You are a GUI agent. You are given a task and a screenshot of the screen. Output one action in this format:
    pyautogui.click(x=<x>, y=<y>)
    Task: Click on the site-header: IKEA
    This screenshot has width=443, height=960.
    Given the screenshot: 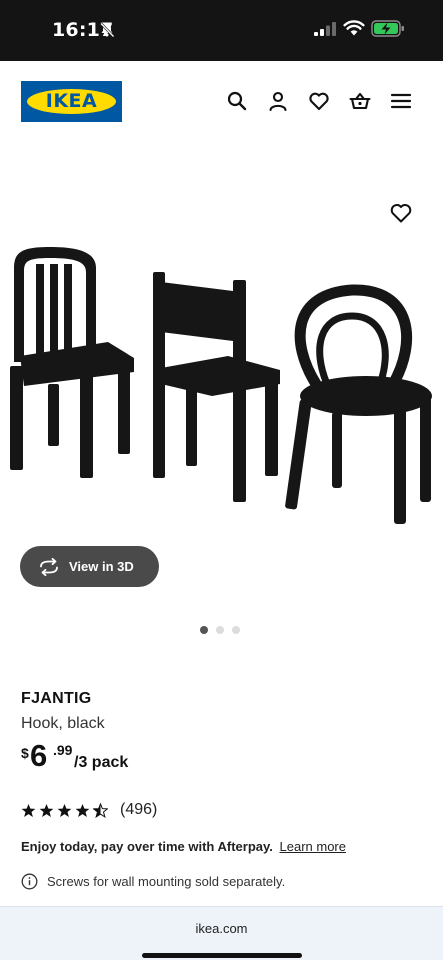 What is the action you would take?
    pyautogui.click(x=221, y=101)
    